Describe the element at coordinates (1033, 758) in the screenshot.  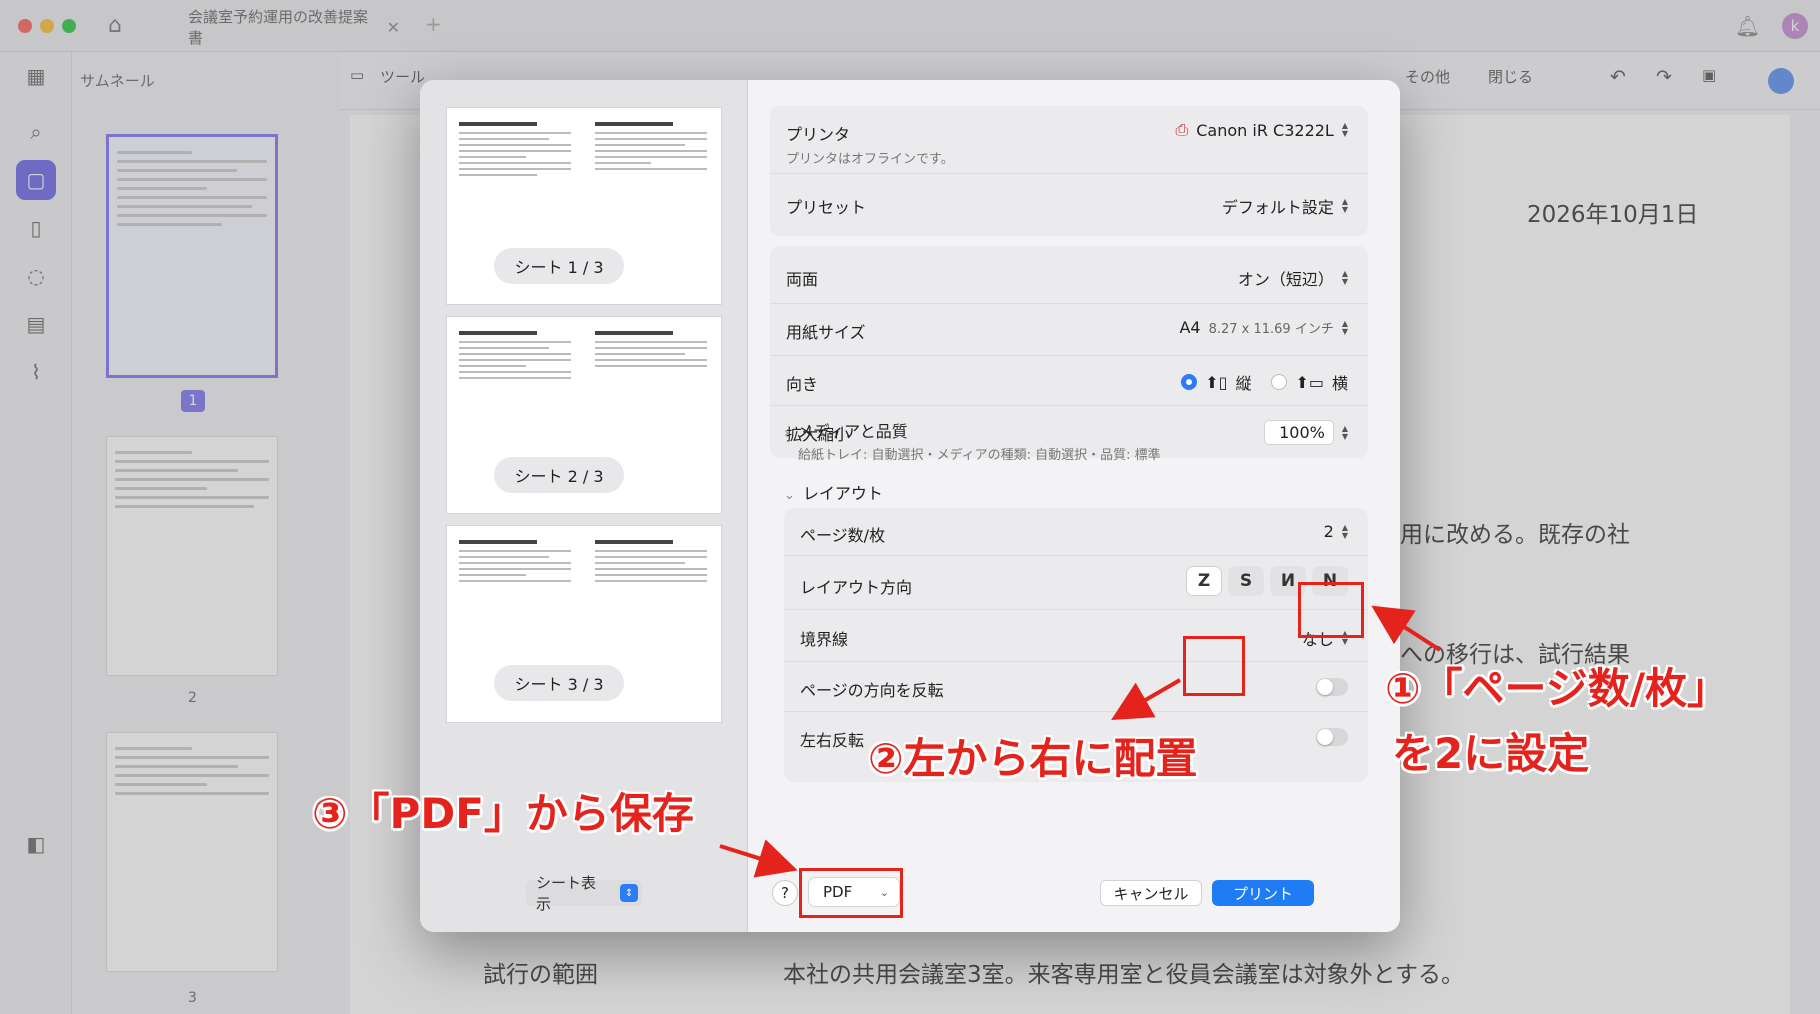
I see `annotation-step2: ②左から右に配置` at that location.